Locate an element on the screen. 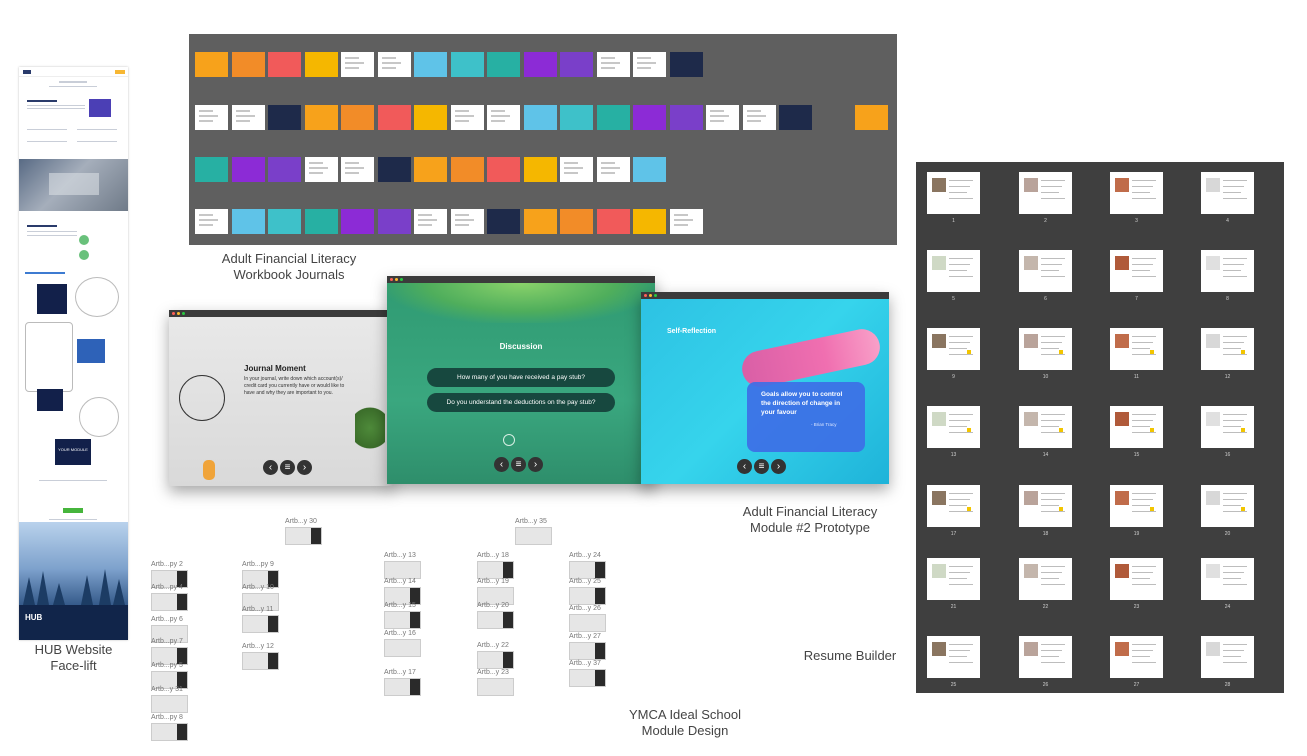  artboard: Artb...y 23 is located at coordinates (497, 683).